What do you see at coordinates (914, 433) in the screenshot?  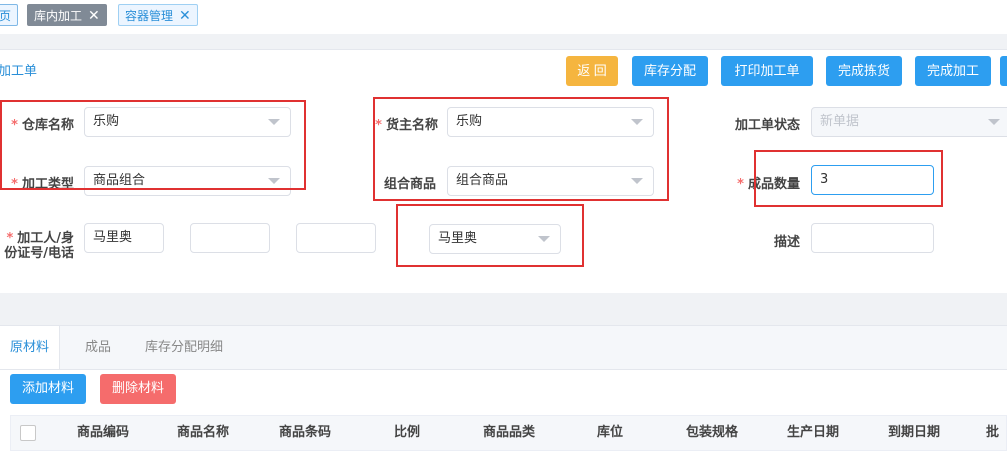 I see `column-header: 到期日期` at bounding box center [914, 433].